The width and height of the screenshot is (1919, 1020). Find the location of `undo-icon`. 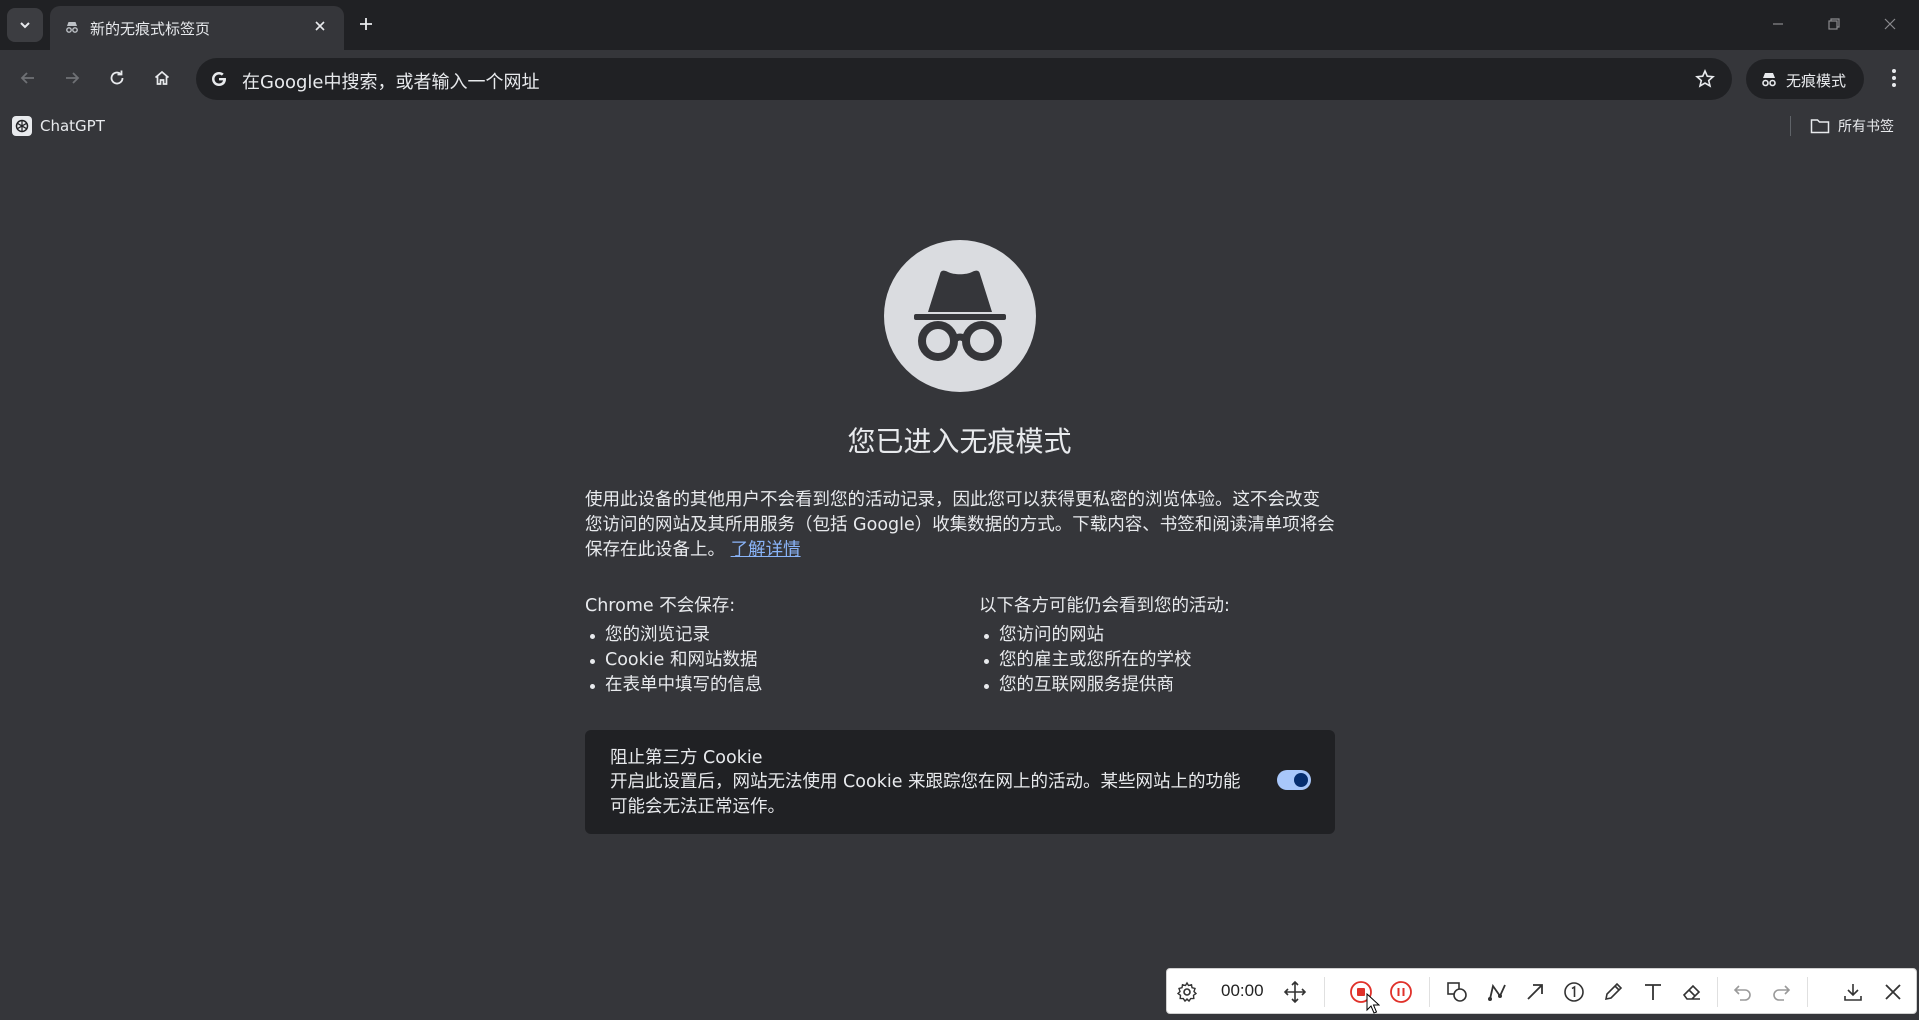

undo-icon is located at coordinates (1742, 993).